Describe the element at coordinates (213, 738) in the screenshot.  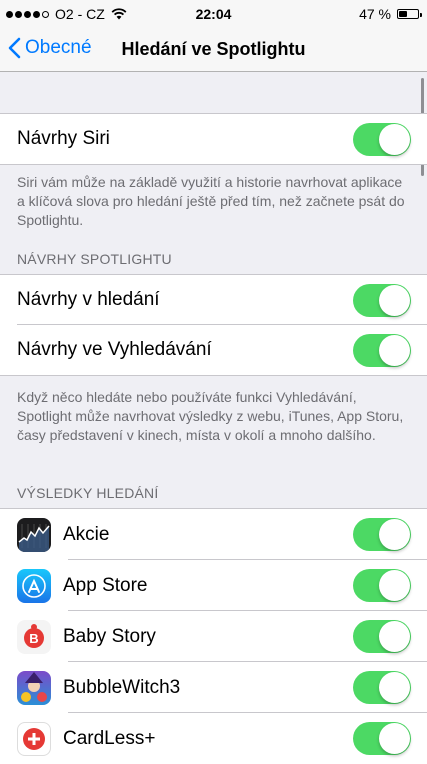
I see `app-row-cardless: CardLess+` at that location.